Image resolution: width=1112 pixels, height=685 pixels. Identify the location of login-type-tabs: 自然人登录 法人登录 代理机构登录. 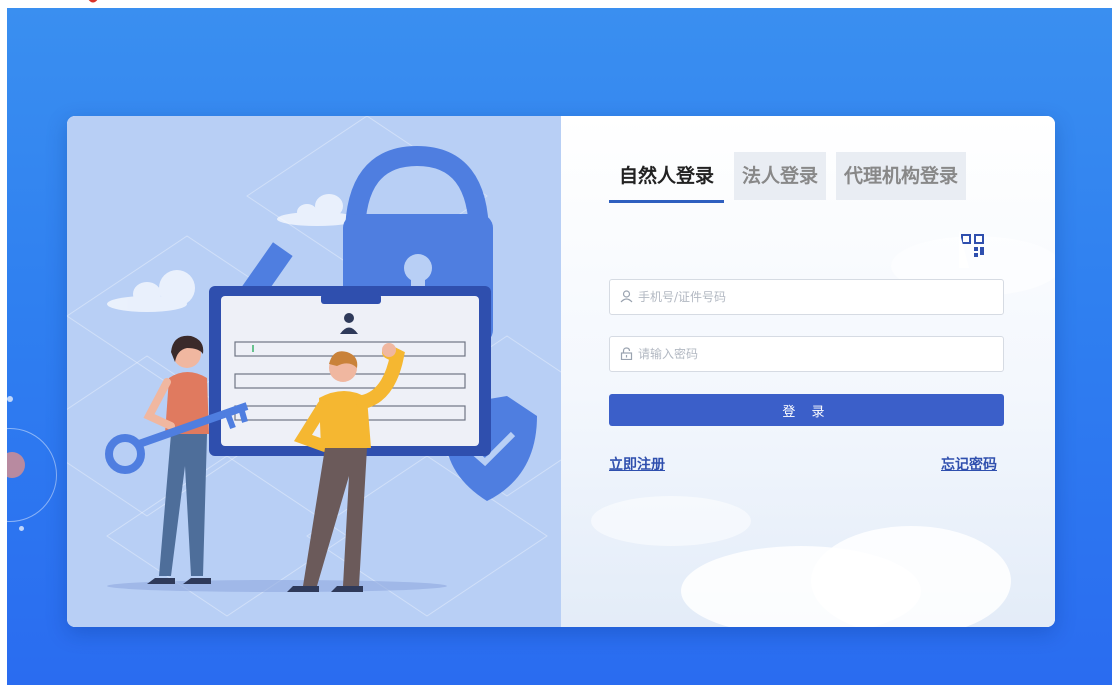
(788, 177).